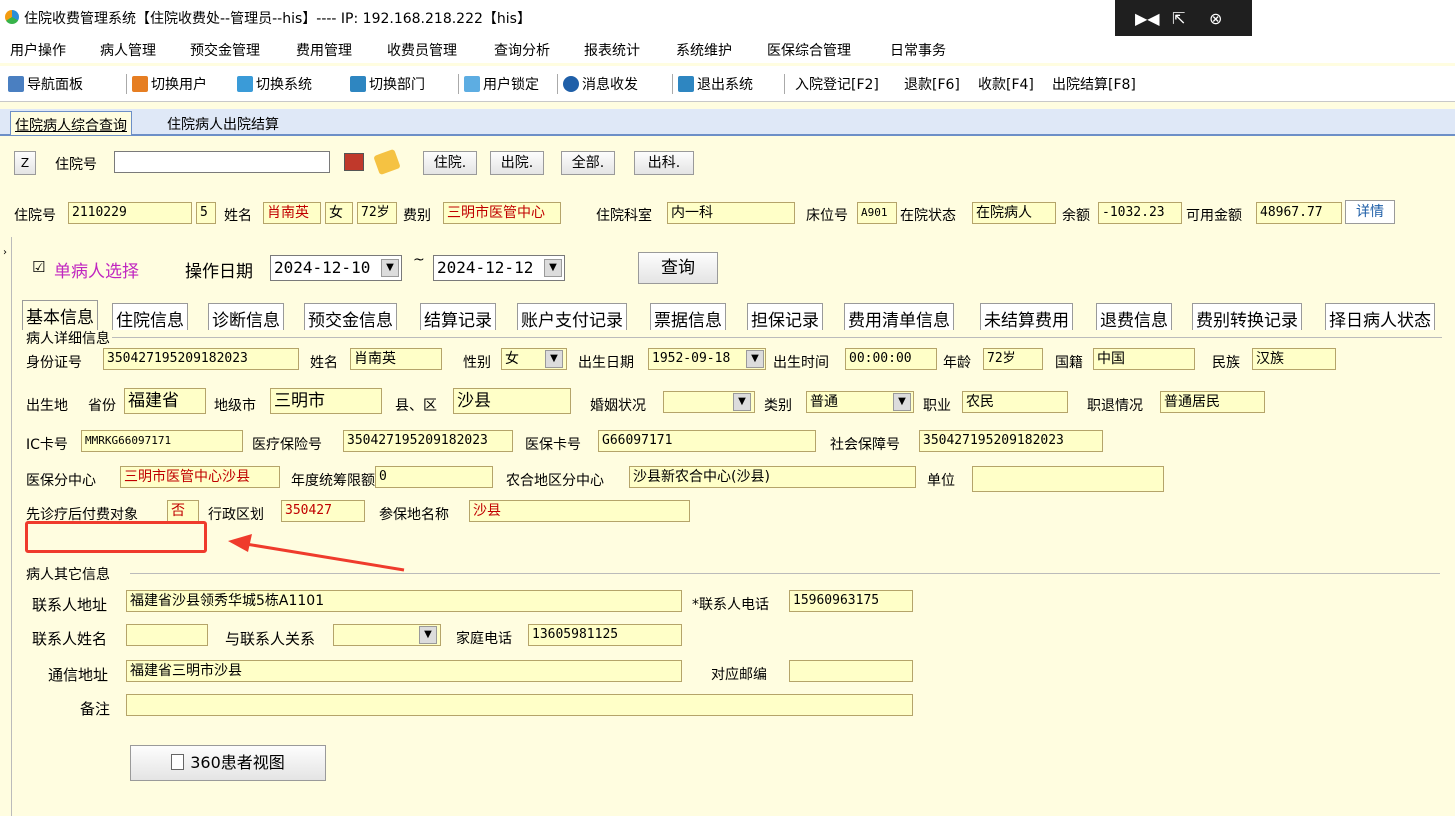  Describe the element at coordinates (6, 526) in the screenshot. I see `splitter` at that location.